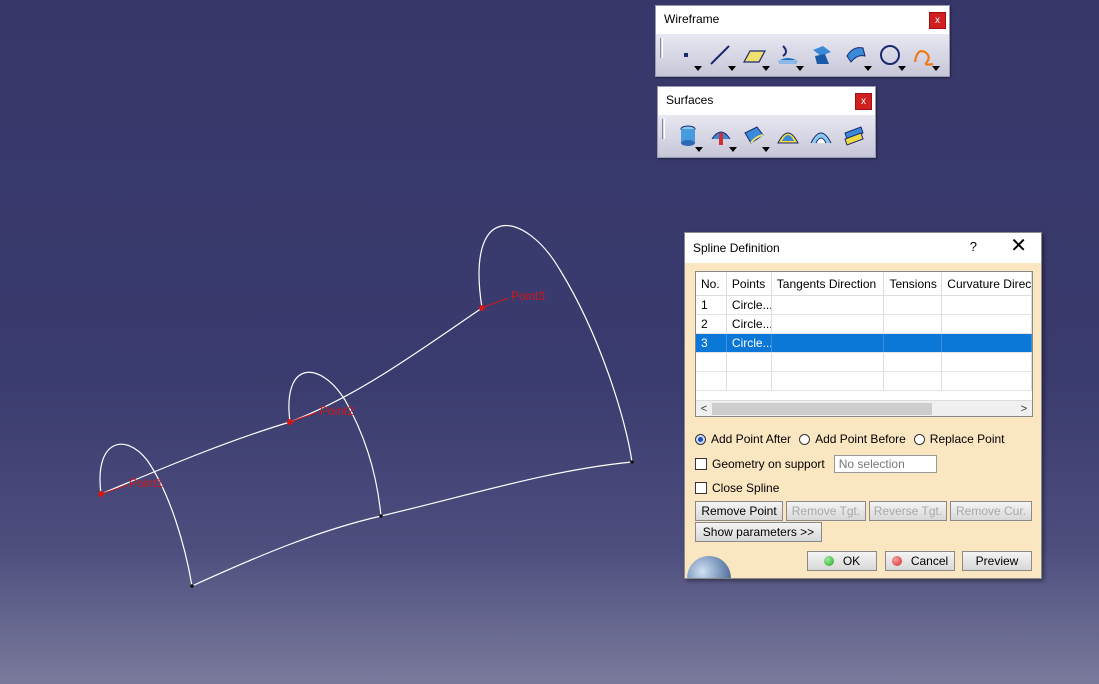 The height and width of the screenshot is (684, 1099). I want to click on blend-icon, so click(854, 136).